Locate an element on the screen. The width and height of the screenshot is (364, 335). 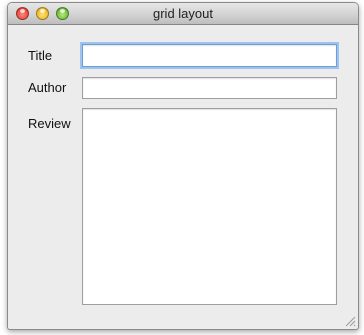
window-title: grid layout is located at coordinates (183, 13).